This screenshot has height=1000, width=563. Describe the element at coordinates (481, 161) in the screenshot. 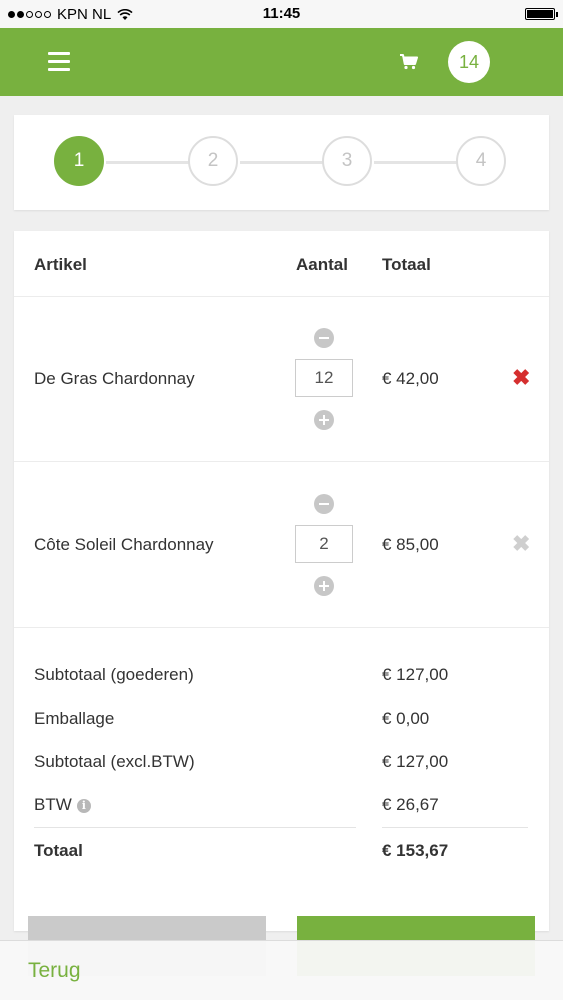

I see `step-4: 4` at that location.